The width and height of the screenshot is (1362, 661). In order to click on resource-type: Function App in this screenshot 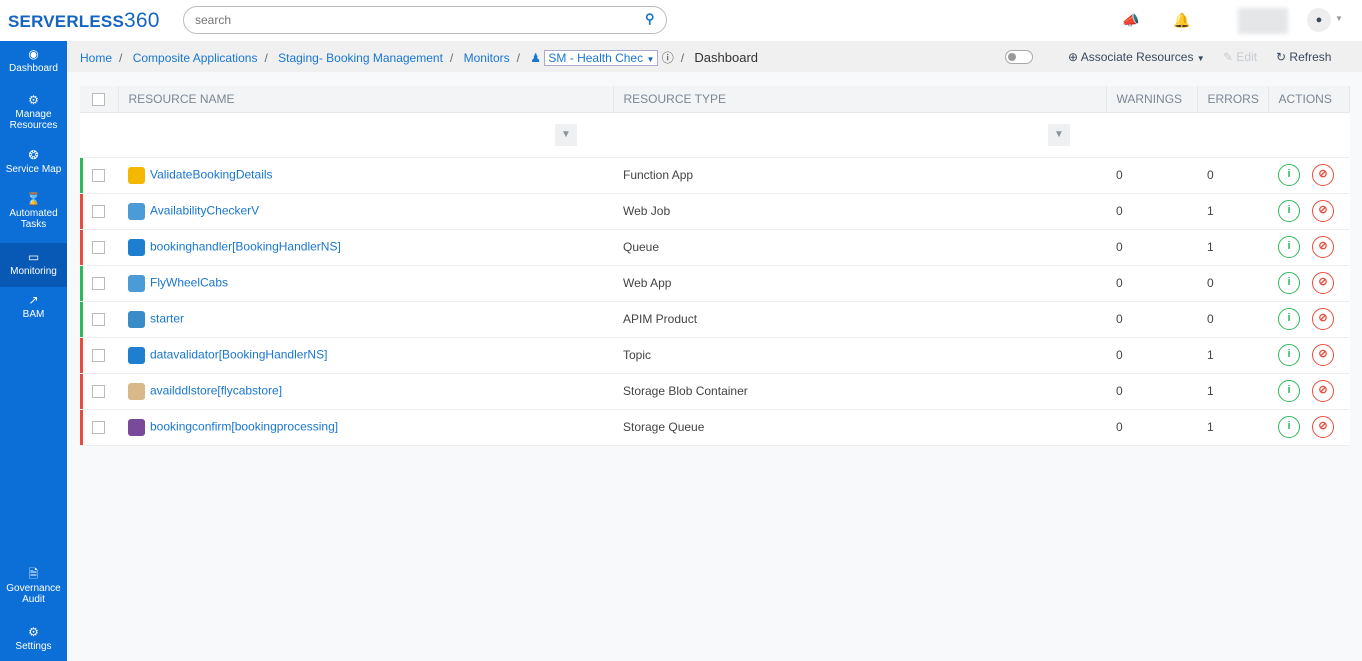, I will do `click(859, 175)`.